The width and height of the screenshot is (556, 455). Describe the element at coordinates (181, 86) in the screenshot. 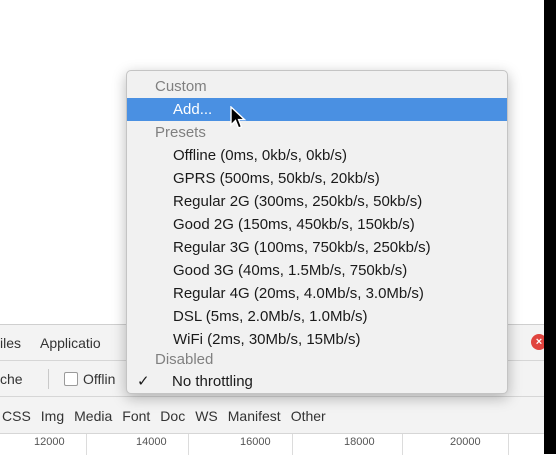

I see `custom-header: Custom` at that location.